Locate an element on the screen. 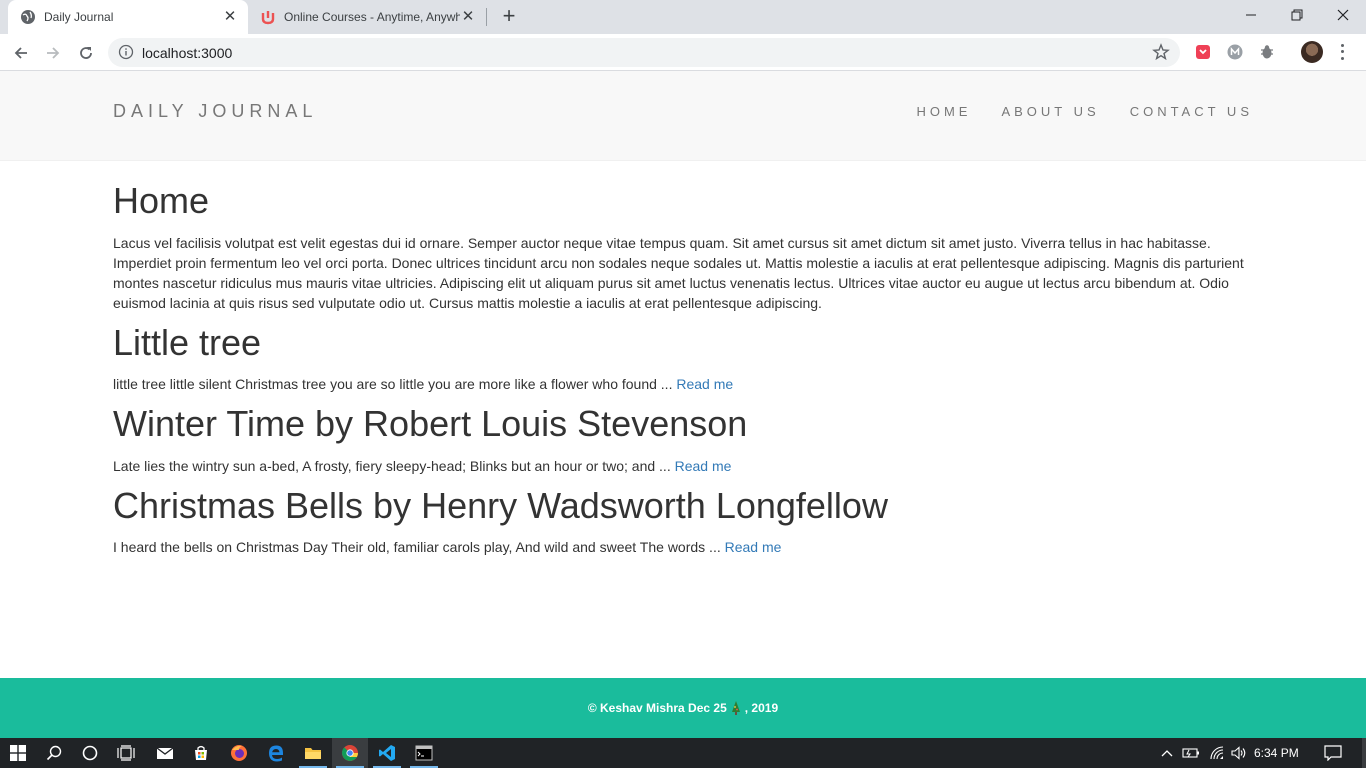 The image size is (1366, 768). site-navbar: DAILY JOURNAL HOME ABOUT US CONTACT US is located at coordinates (683, 116).